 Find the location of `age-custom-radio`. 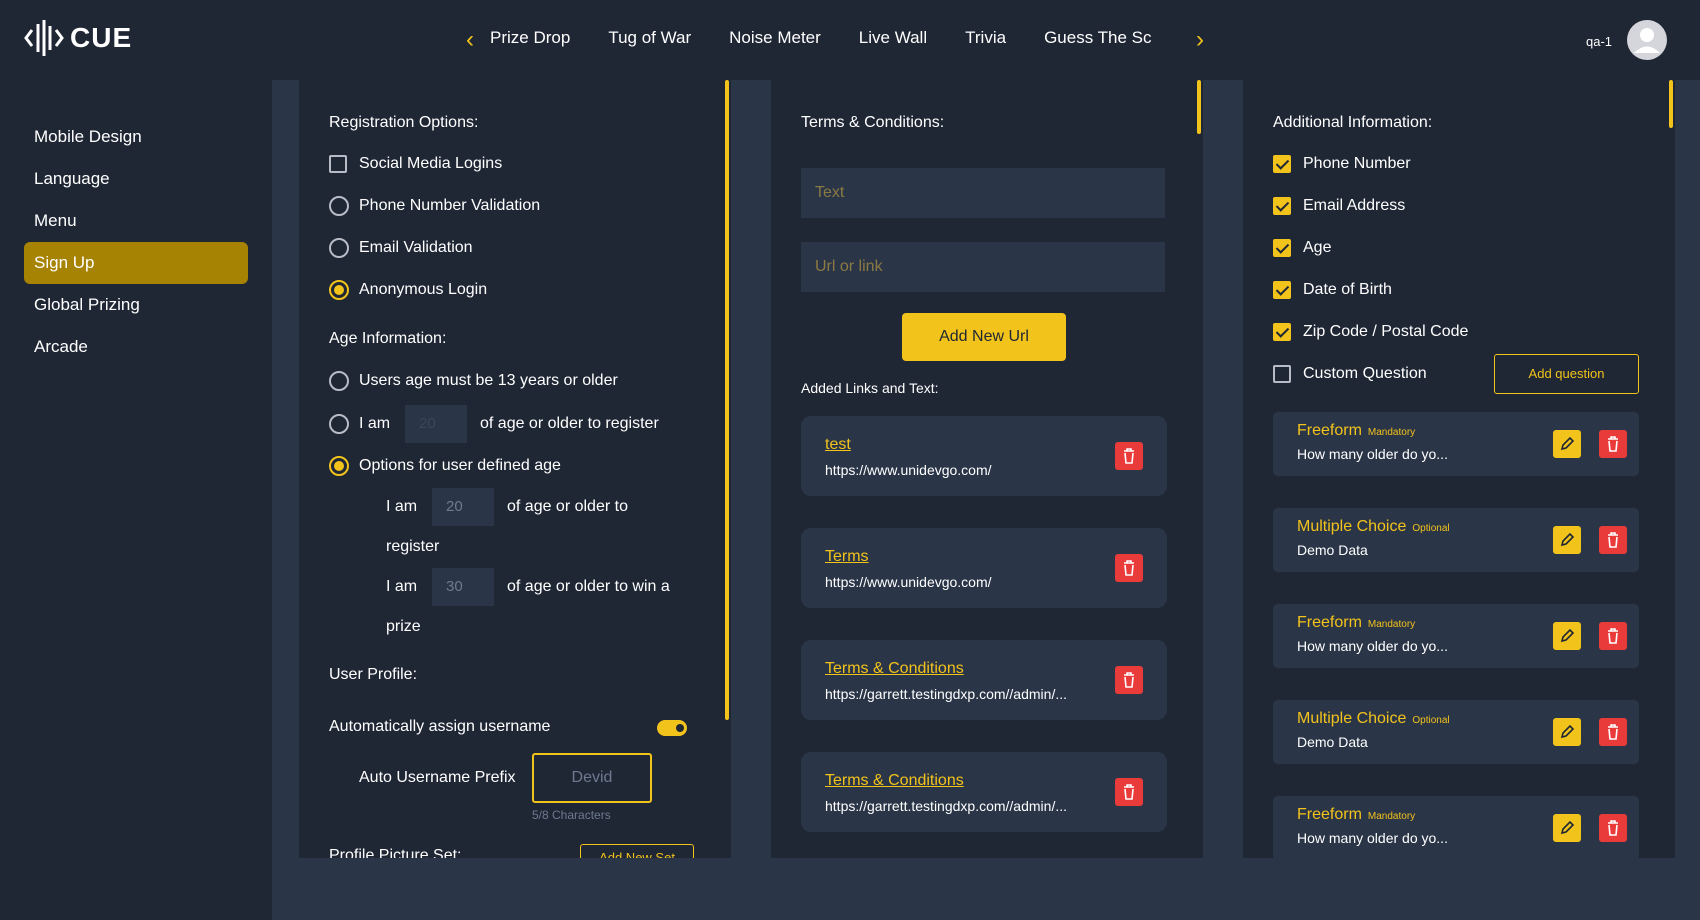

age-custom-radio is located at coordinates (339, 424).